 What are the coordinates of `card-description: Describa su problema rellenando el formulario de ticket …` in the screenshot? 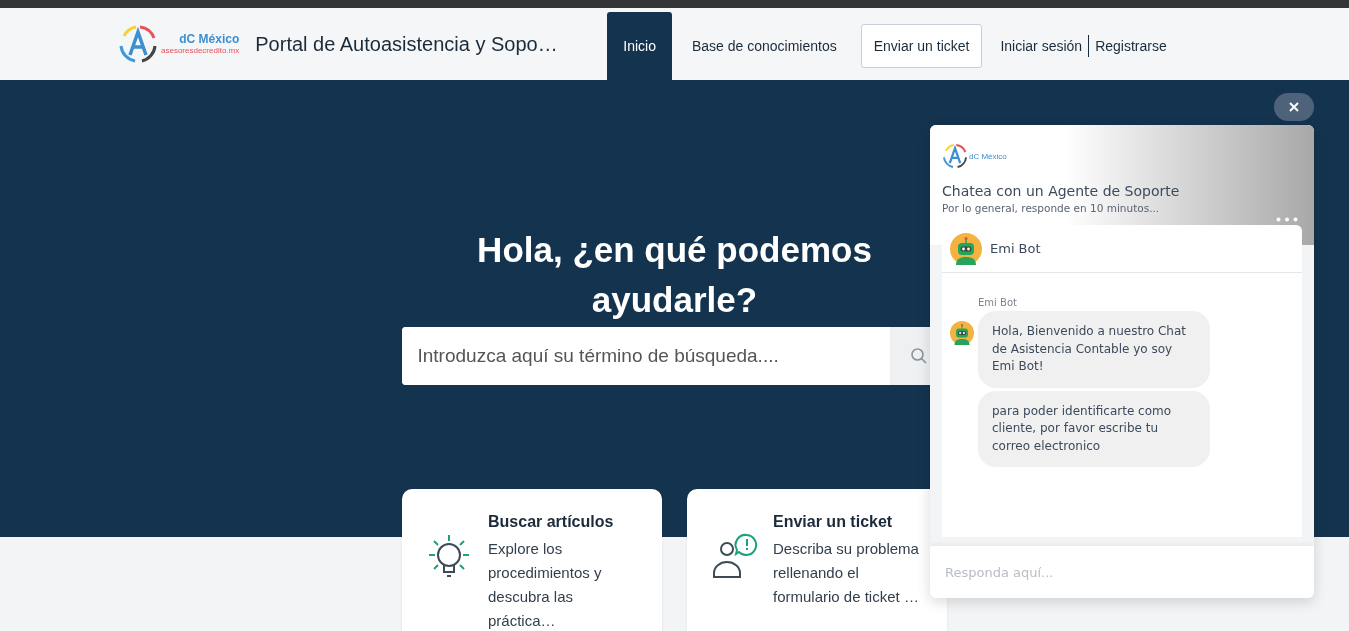 It's located at (846, 573).